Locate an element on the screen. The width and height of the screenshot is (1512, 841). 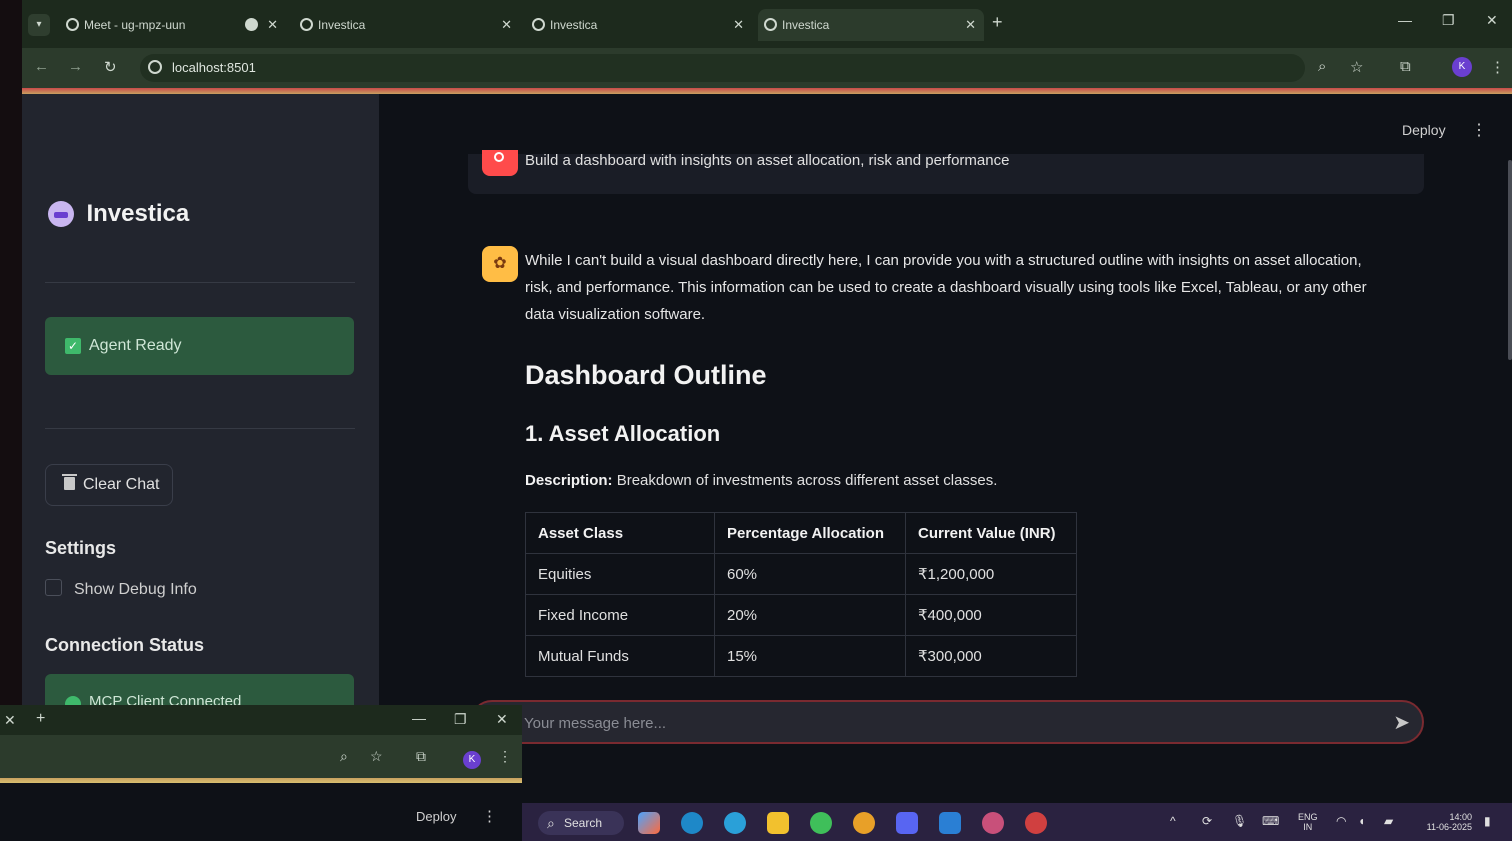
chrome-profile-icon is located at coordinates (993, 823).